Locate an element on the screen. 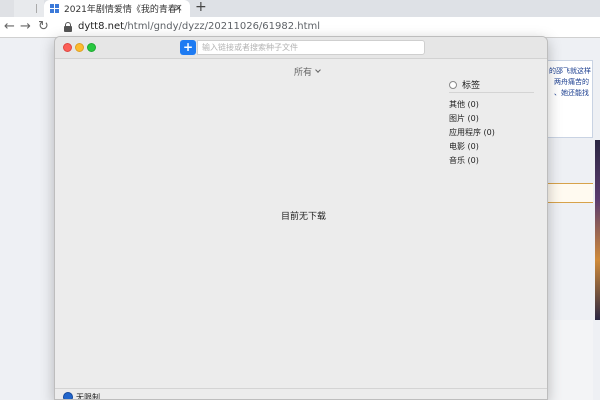 This screenshot has height=400, width=600. link-search-input is located at coordinates (311, 47).